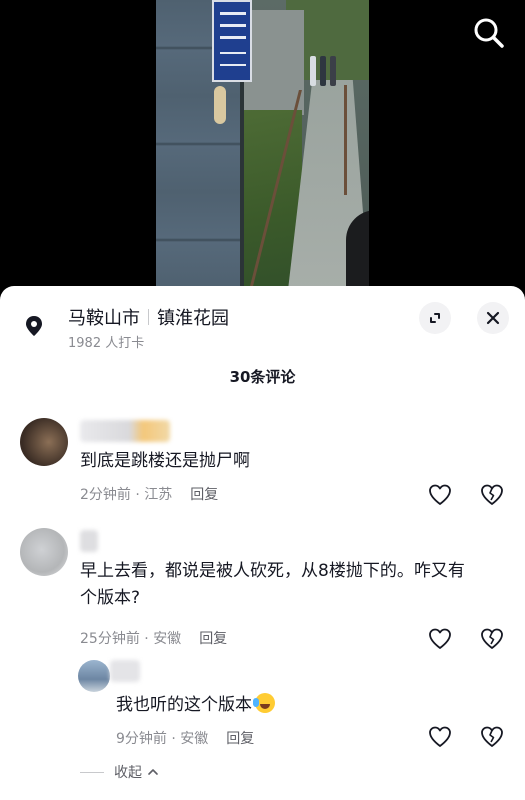  Describe the element at coordinates (262, 145) in the screenshot. I see `video-frame` at that location.